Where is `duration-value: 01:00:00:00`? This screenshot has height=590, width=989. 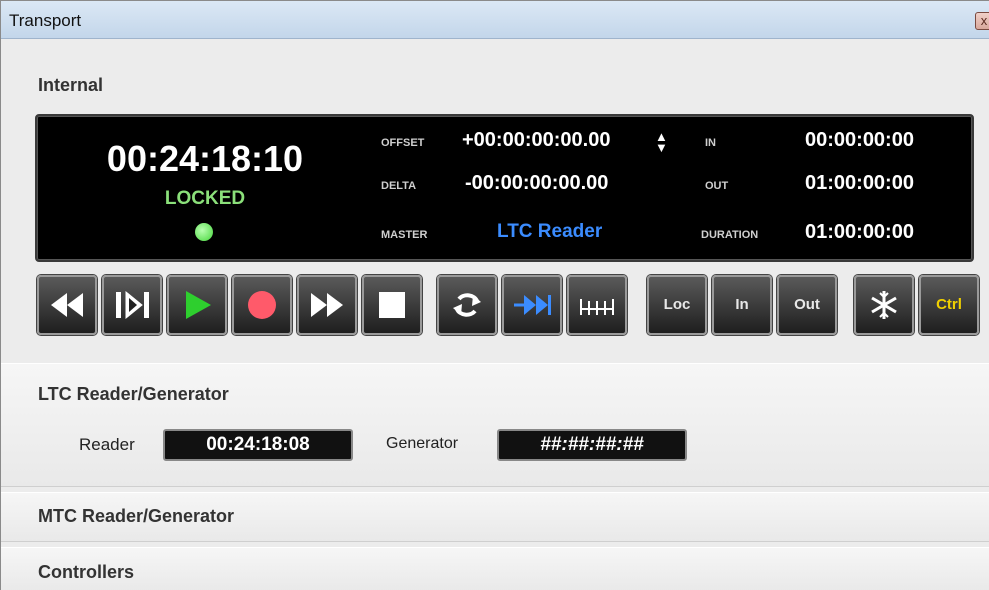
duration-value: 01:00:00:00 is located at coordinates (859, 232).